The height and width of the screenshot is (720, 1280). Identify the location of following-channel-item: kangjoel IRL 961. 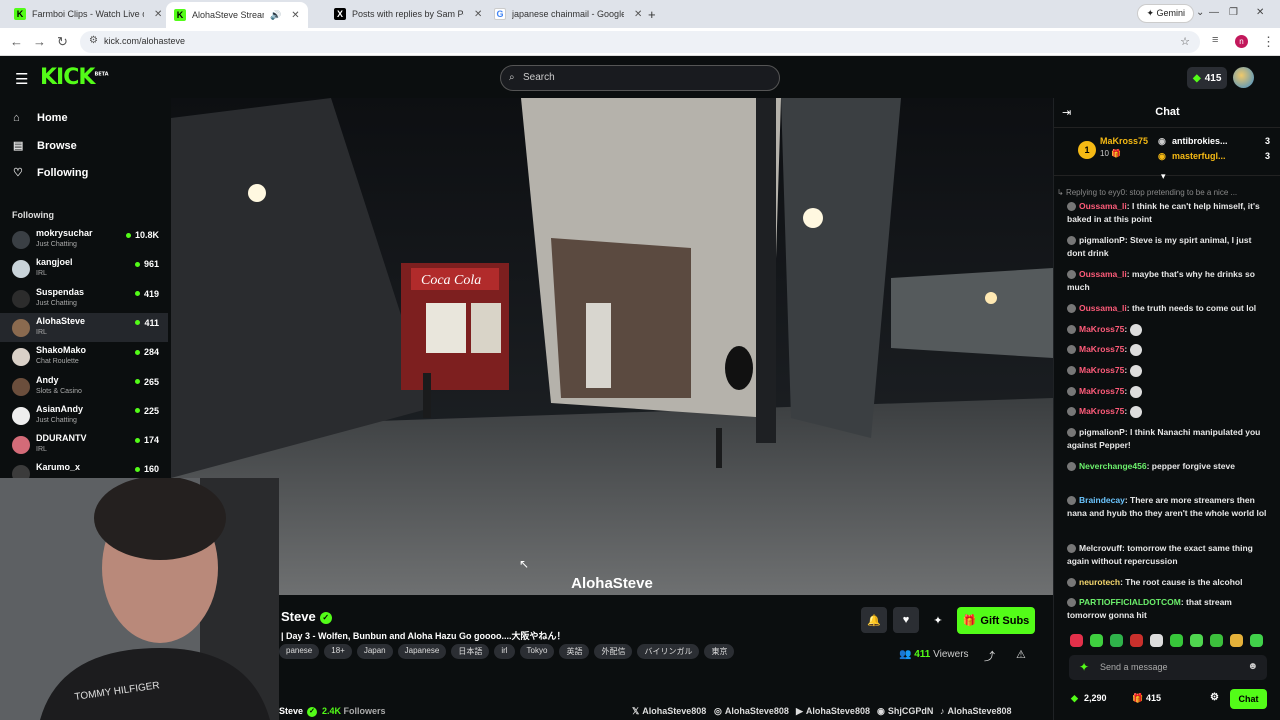
(84, 268).